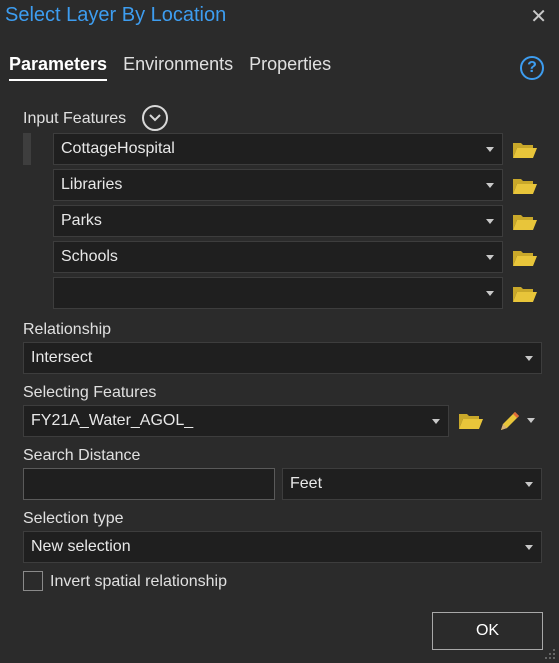  What do you see at coordinates (282, 547) in the screenshot?
I see `selection-type-select: New selection` at bounding box center [282, 547].